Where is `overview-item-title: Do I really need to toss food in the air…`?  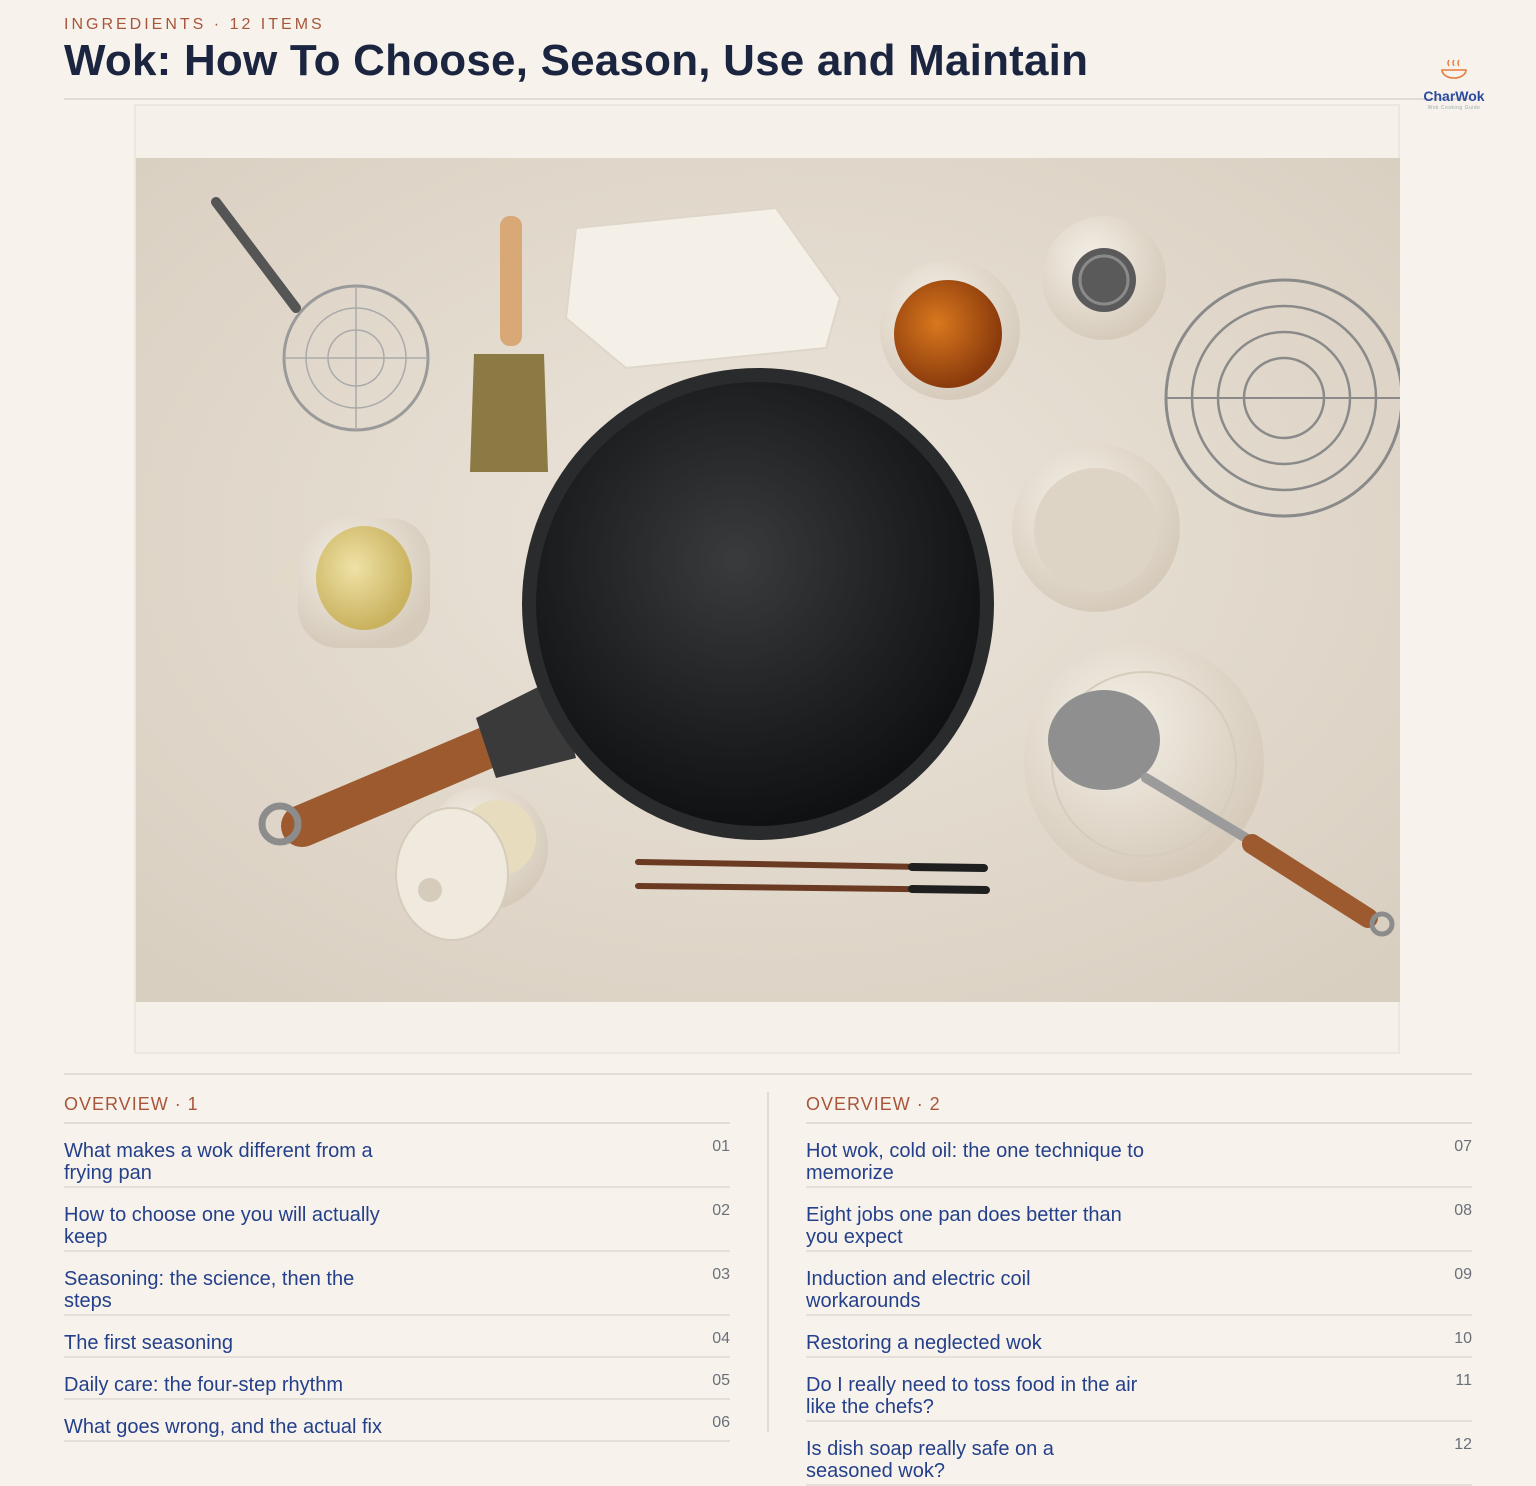
overview-item-title: Do I really need to toss food in the air… is located at coordinates (976, 1396).